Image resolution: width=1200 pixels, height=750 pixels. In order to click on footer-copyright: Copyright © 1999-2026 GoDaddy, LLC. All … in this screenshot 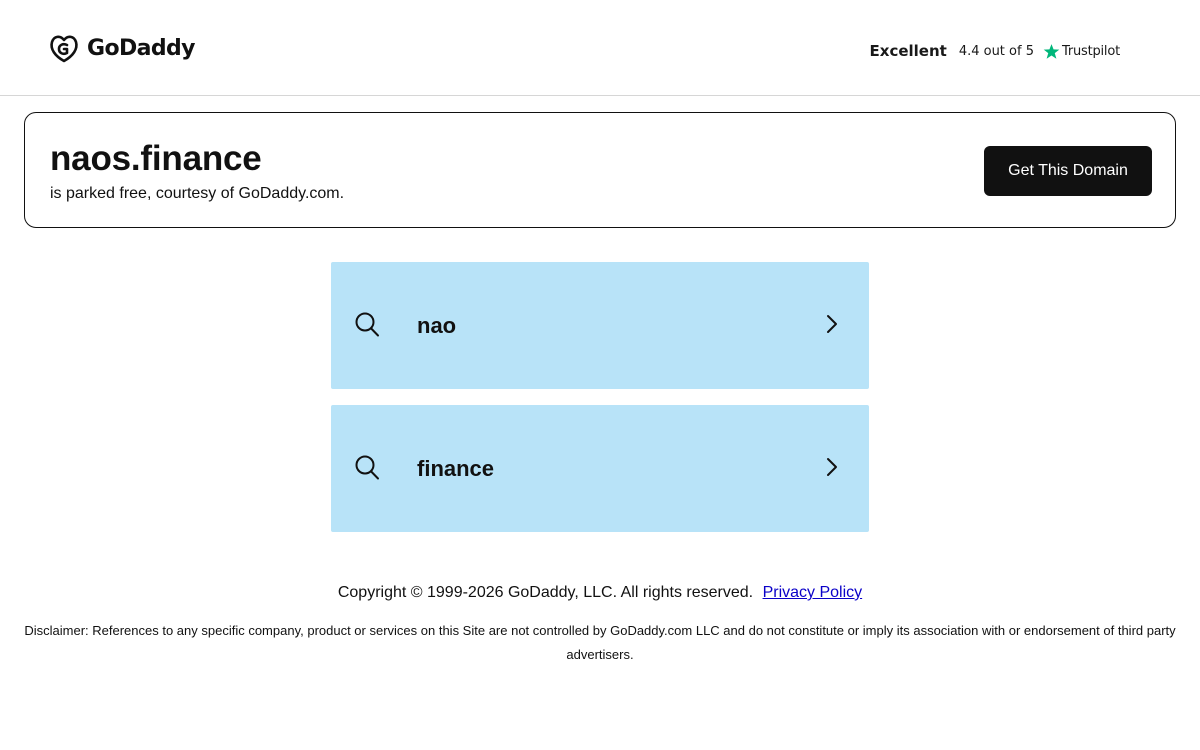, I will do `click(600, 593)`.